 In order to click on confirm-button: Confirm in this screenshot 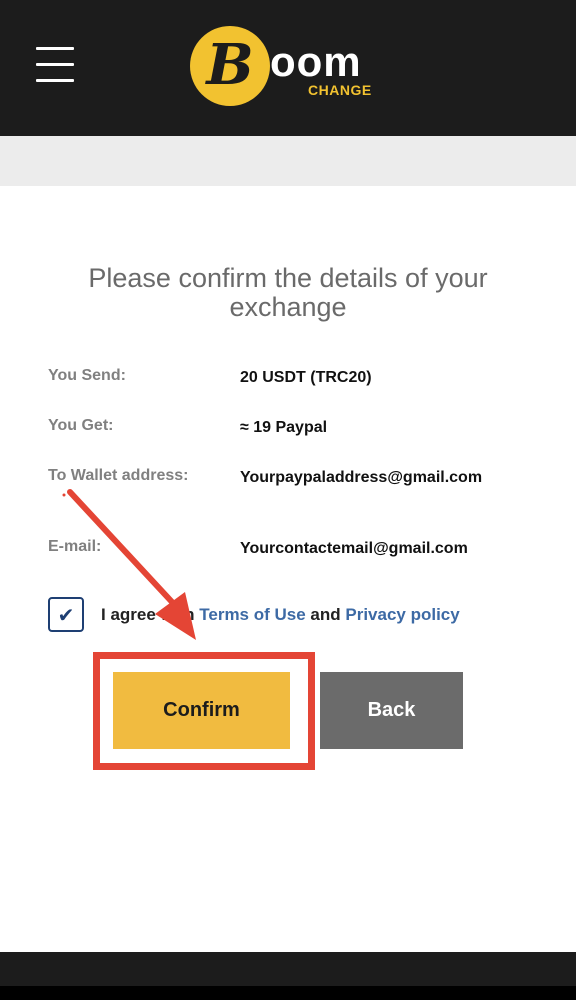, I will do `click(201, 710)`.